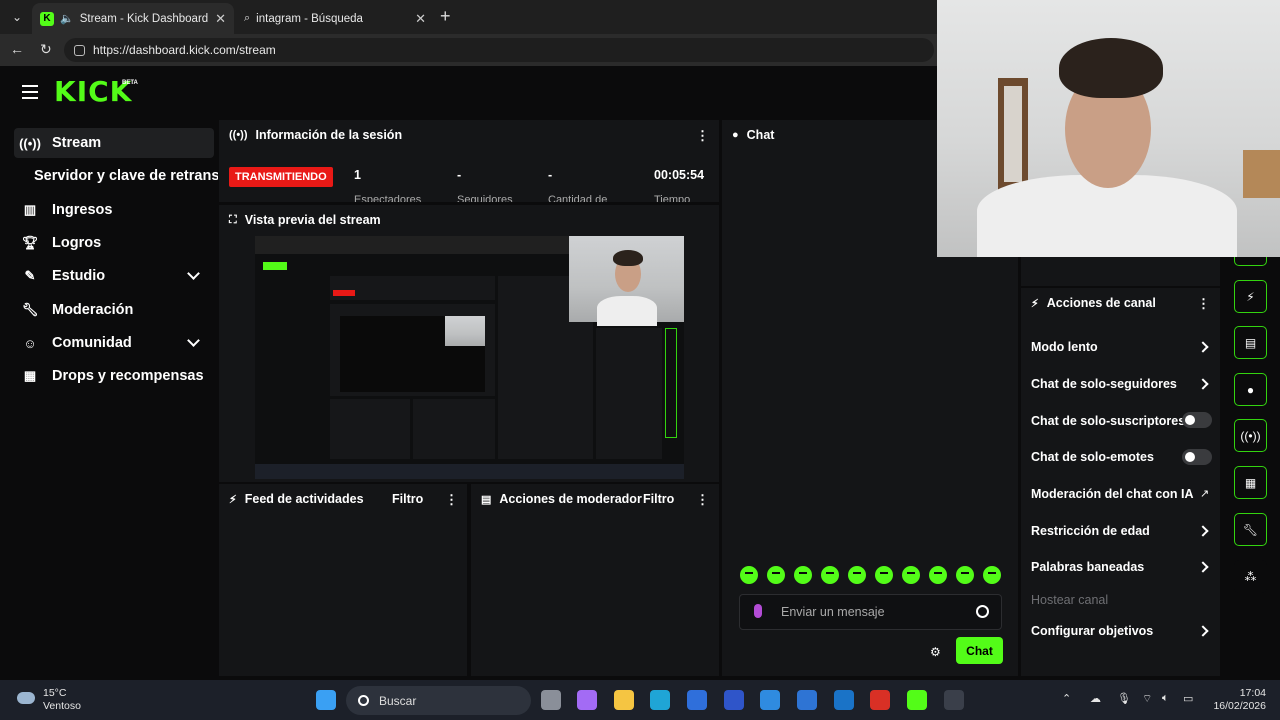  What do you see at coordinates (1092, 631) in the screenshot?
I see `channel-action-goals: Configurar objetivos` at bounding box center [1092, 631].